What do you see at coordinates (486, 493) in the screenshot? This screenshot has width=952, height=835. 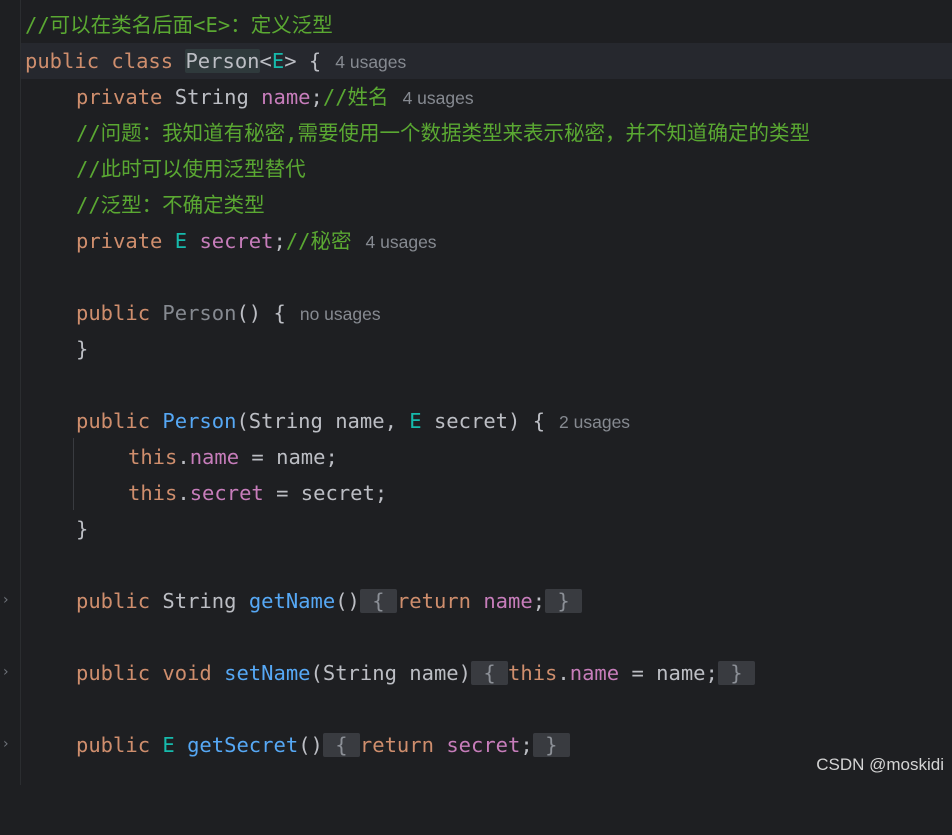 I see `code-line-14: this.secret = secret;` at bounding box center [486, 493].